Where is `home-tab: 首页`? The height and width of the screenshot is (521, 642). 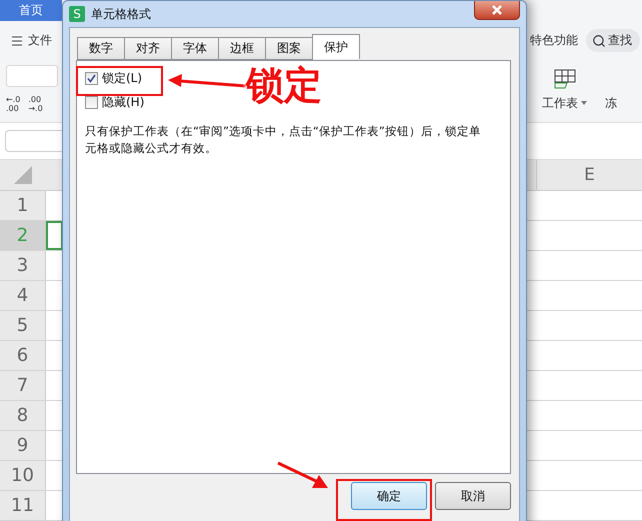 home-tab: 首页 is located at coordinates (31, 10).